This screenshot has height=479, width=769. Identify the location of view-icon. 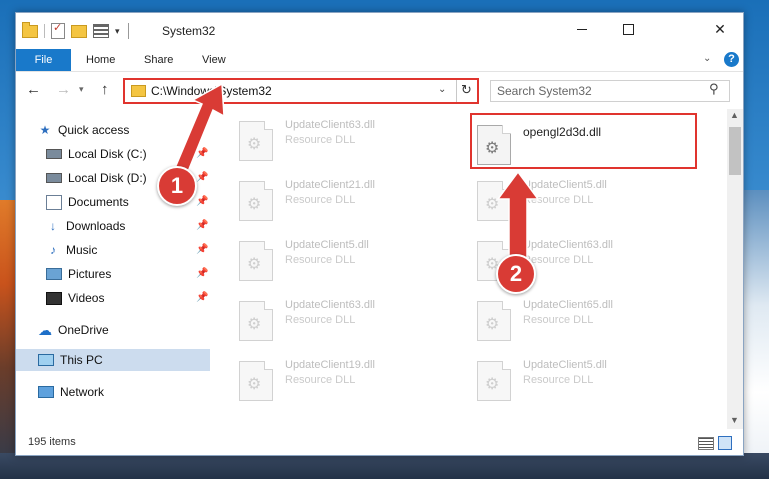
(101, 31).